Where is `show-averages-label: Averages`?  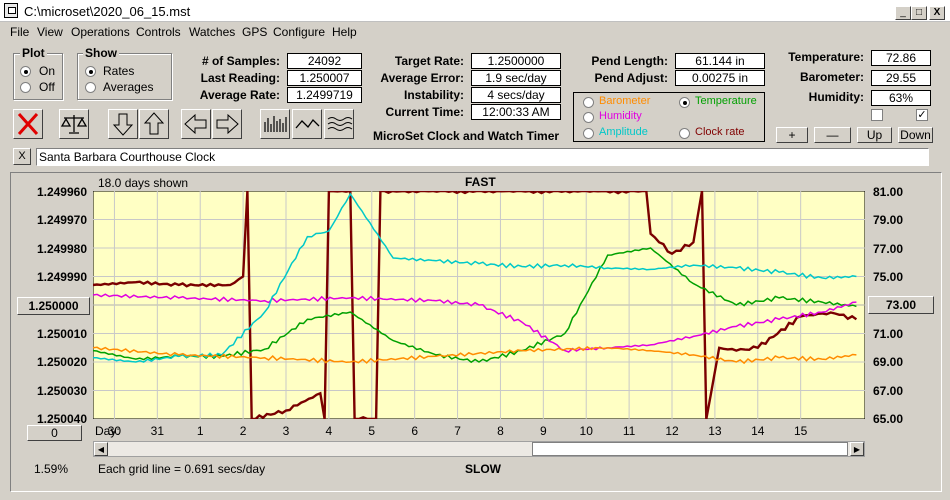 show-averages-label: Averages is located at coordinates (128, 87).